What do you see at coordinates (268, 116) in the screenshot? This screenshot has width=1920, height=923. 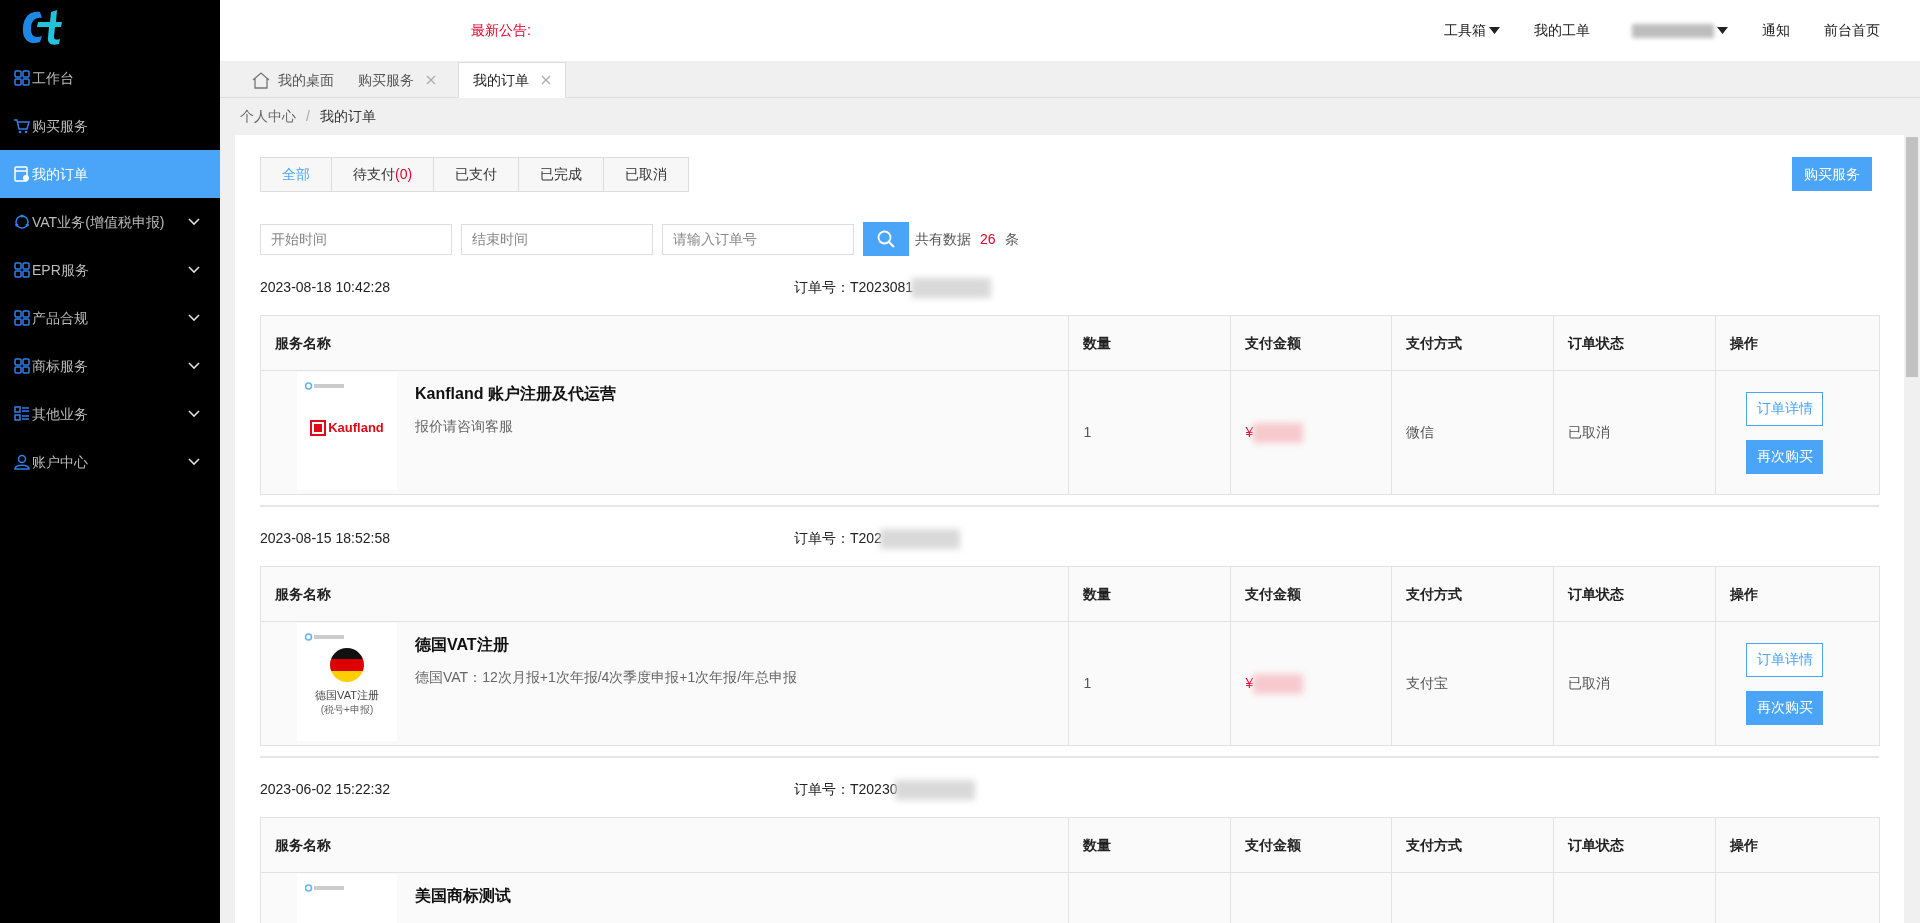 I see `breadcrumb-link: 个人中心` at bounding box center [268, 116].